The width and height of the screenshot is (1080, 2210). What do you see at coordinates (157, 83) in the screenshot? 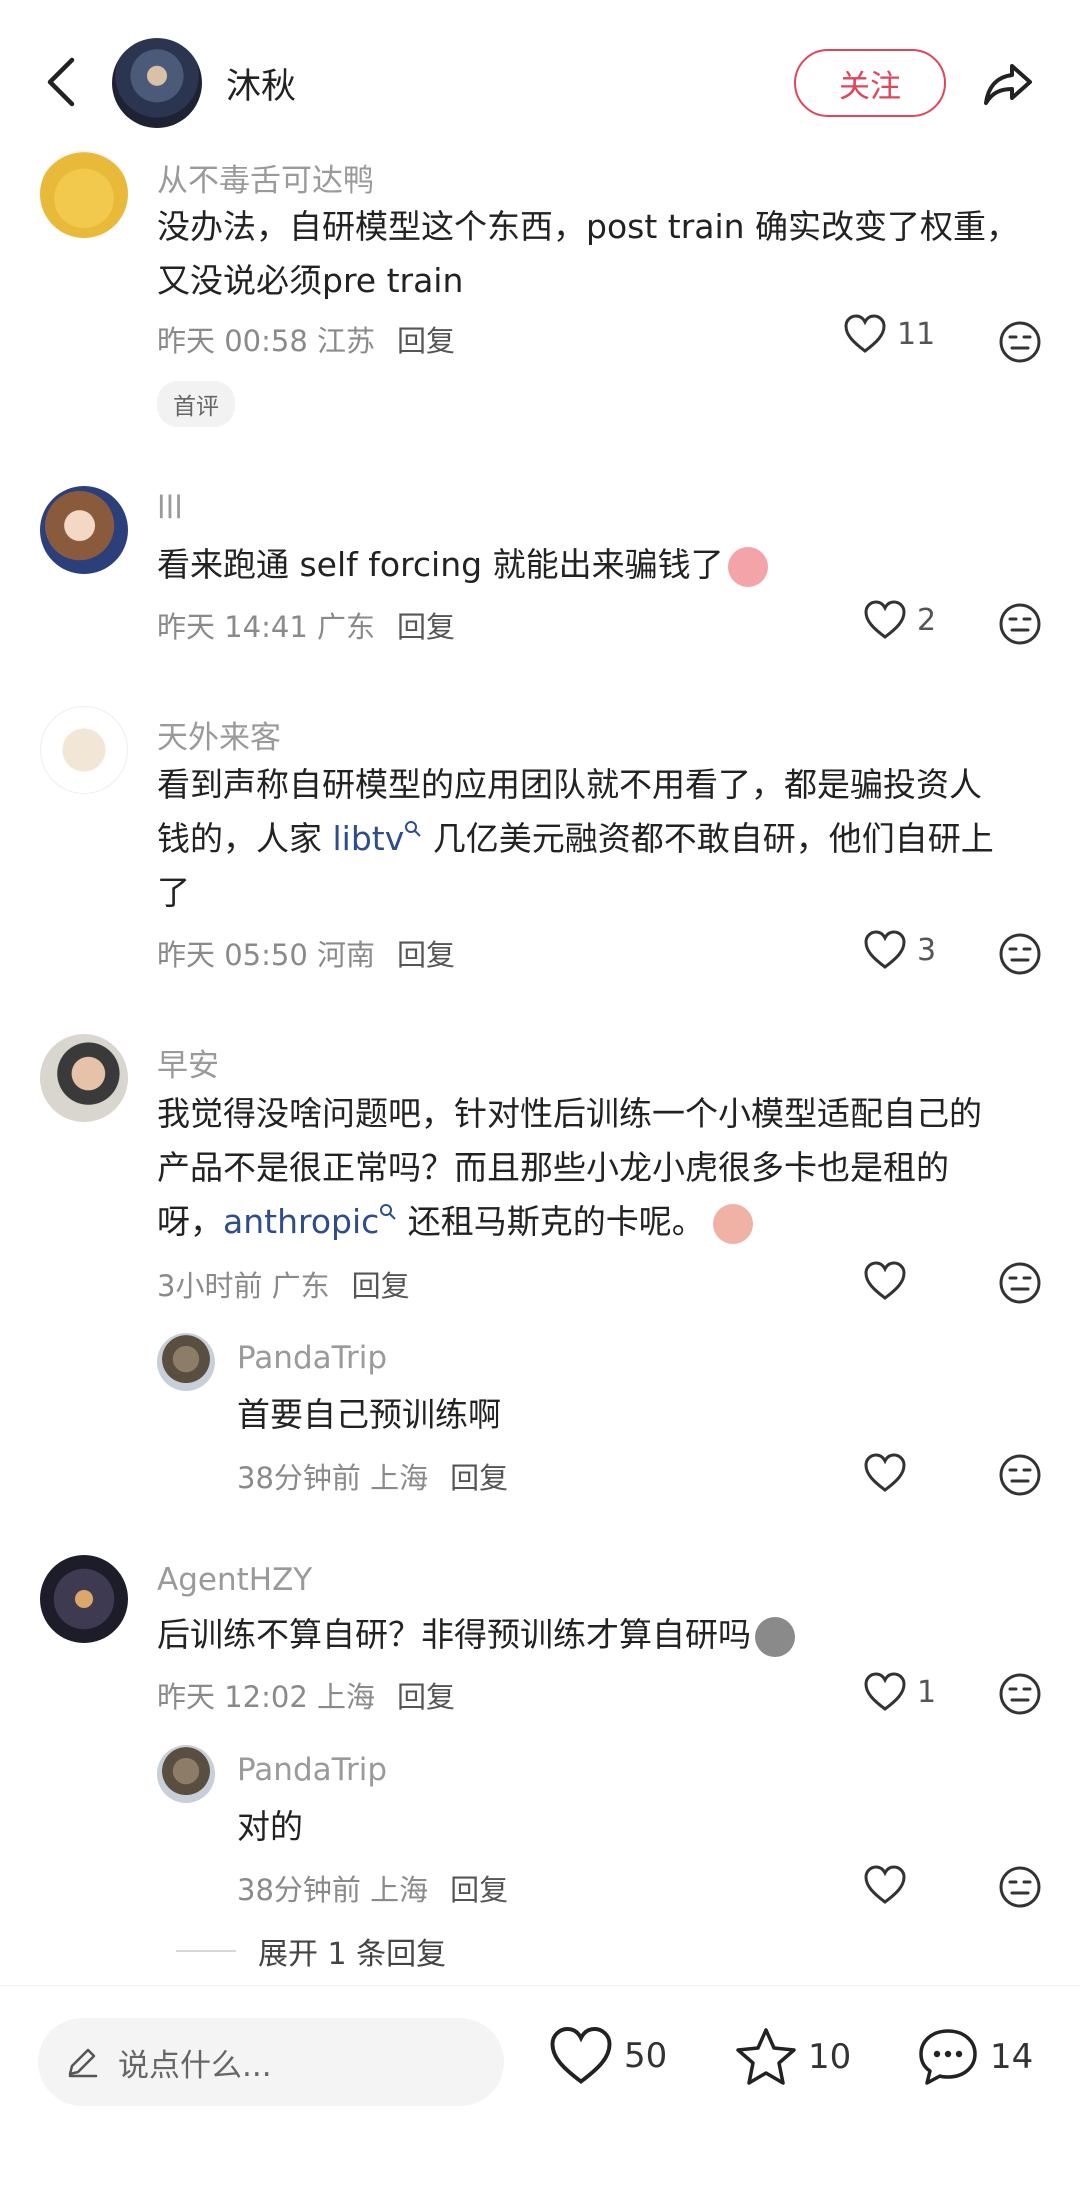
I see `author-avatar` at bounding box center [157, 83].